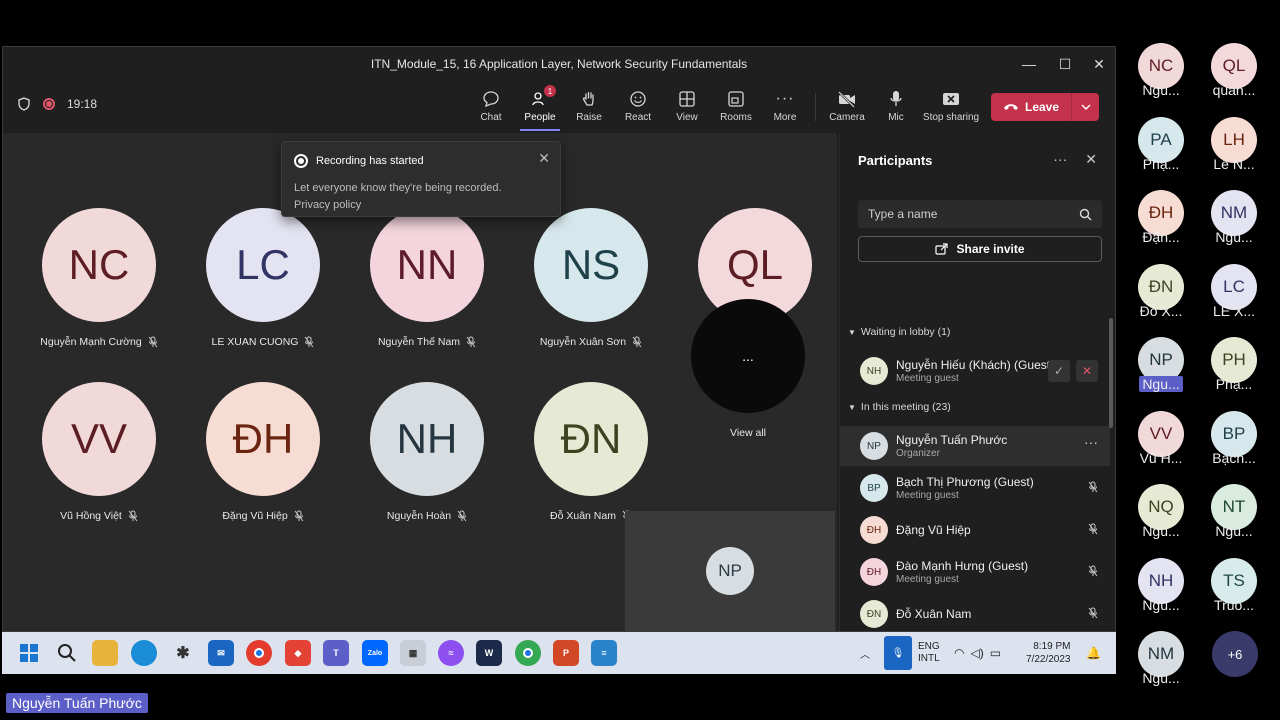  I want to click on caret-down-icon: ▼, so click(852, 407).